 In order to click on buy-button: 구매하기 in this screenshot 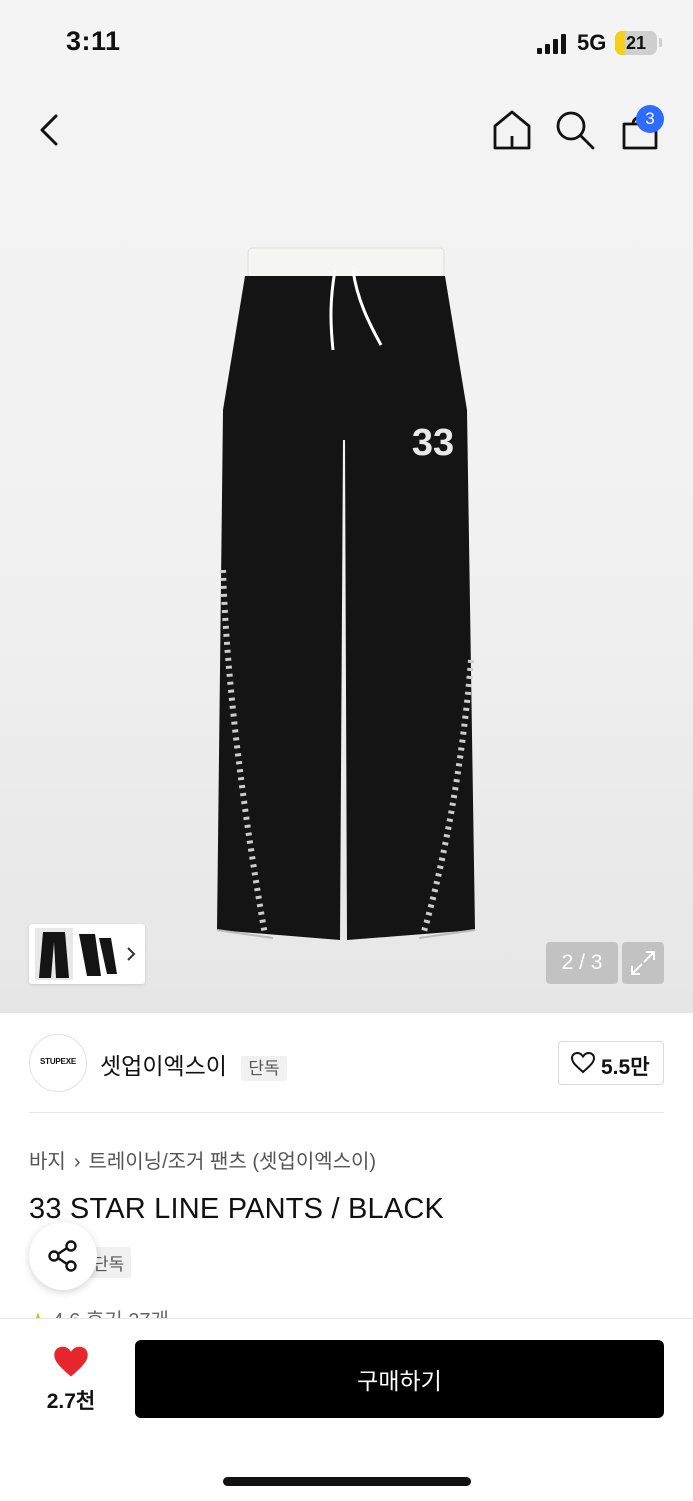, I will do `click(399, 1379)`.